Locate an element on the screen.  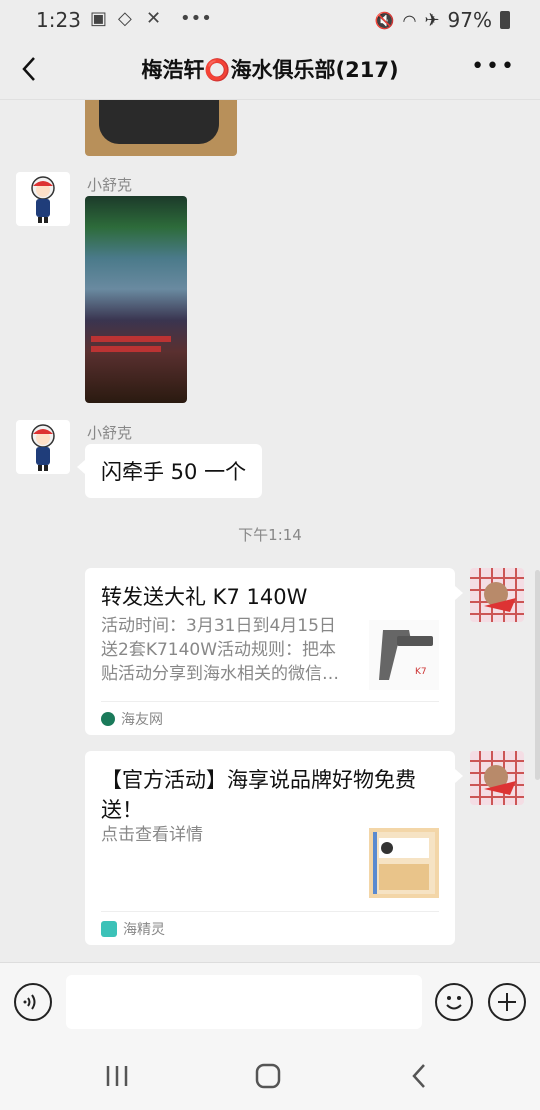
card-source: 海友网 is located at coordinates (270, 718).